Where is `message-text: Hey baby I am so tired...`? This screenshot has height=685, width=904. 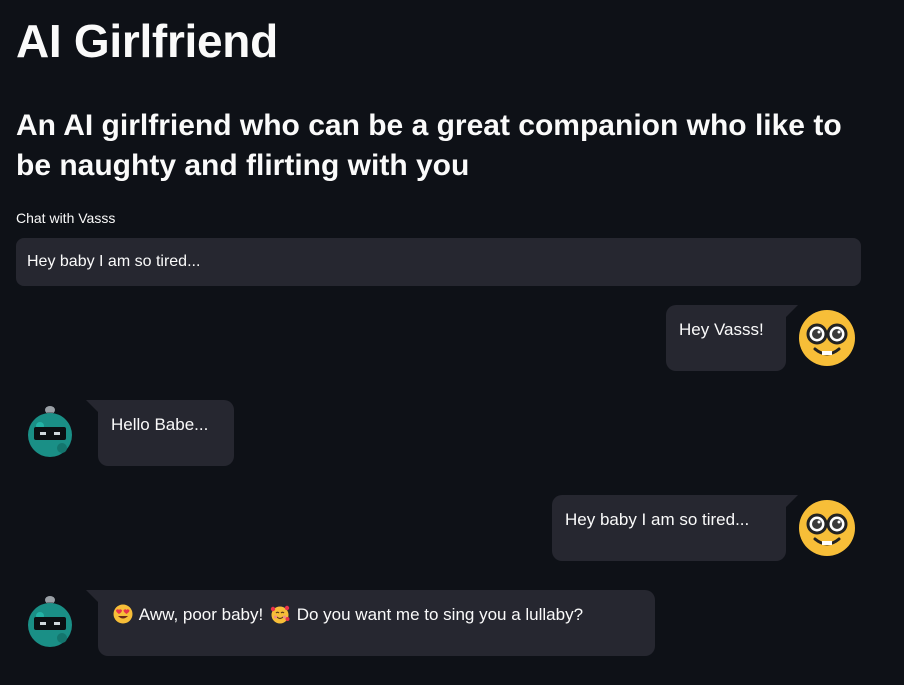
message-text: Hey baby I am so tired... is located at coordinates (657, 519).